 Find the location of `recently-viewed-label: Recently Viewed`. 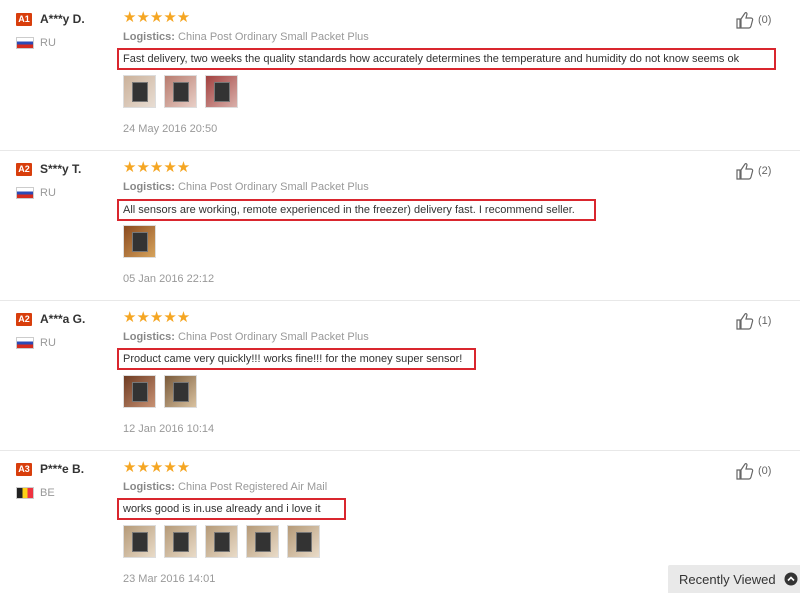

recently-viewed-label: Recently Viewed is located at coordinates (727, 579).